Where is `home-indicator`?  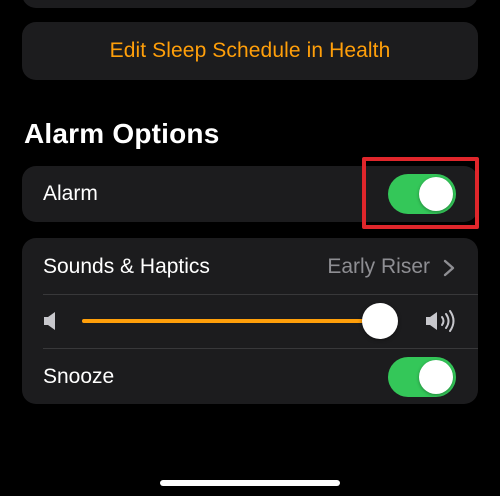
home-indicator is located at coordinates (250, 483).